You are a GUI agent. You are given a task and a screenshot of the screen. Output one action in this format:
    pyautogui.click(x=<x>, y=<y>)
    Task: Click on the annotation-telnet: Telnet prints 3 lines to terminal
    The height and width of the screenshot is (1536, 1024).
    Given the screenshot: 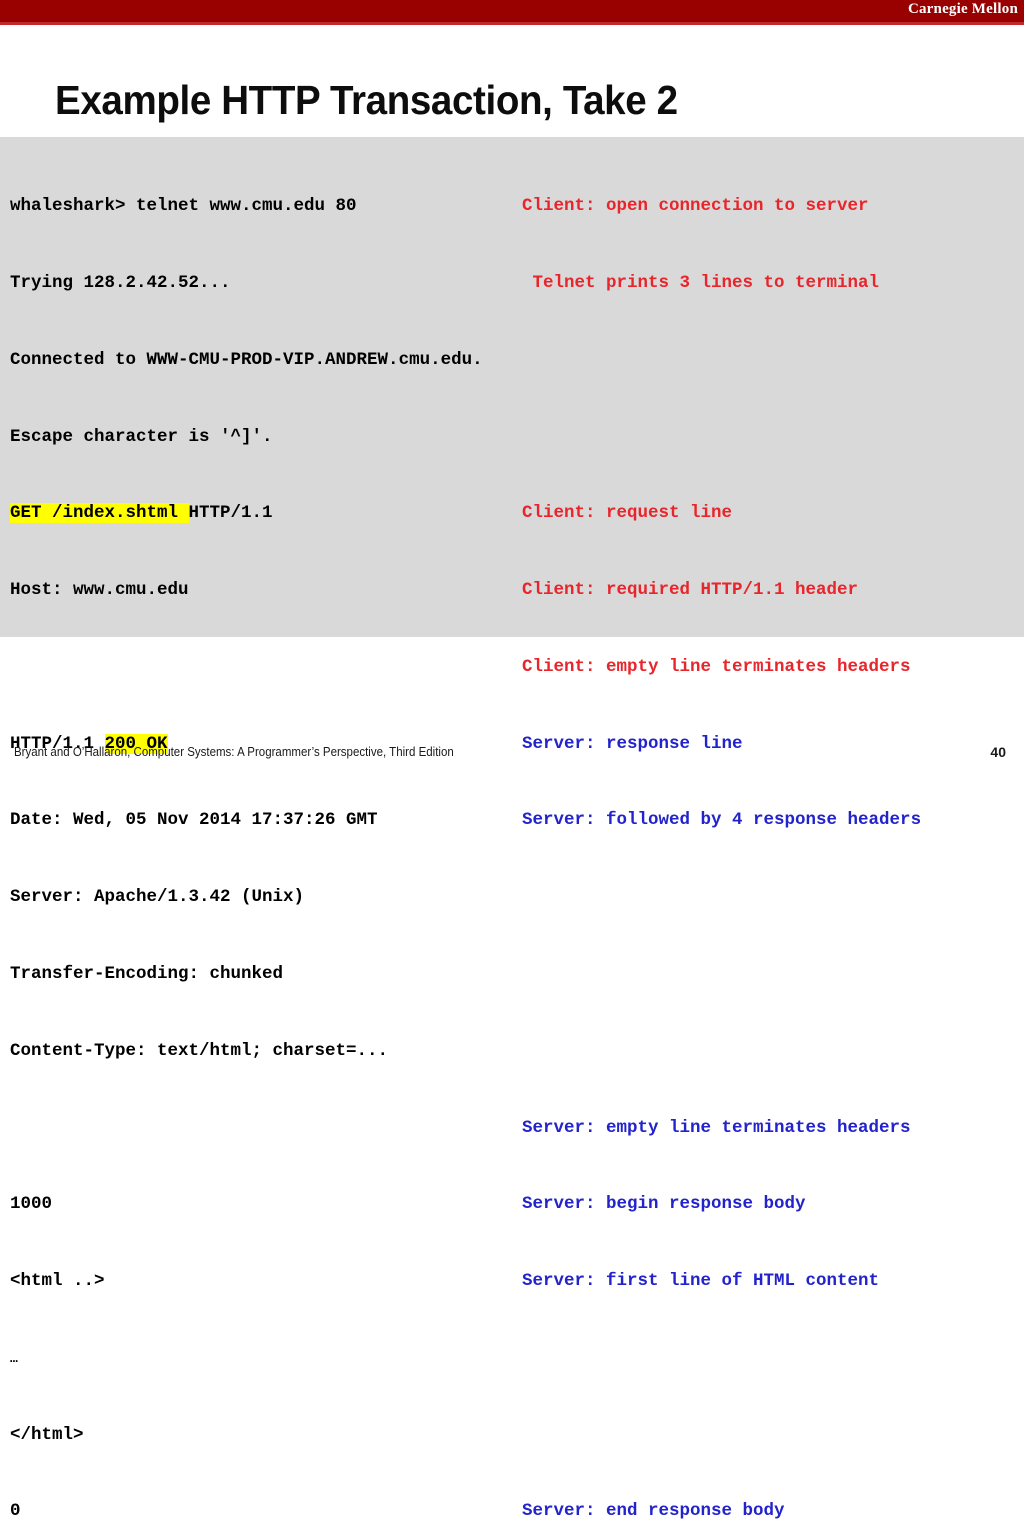 What is the action you would take?
    pyautogui.click(x=701, y=282)
    